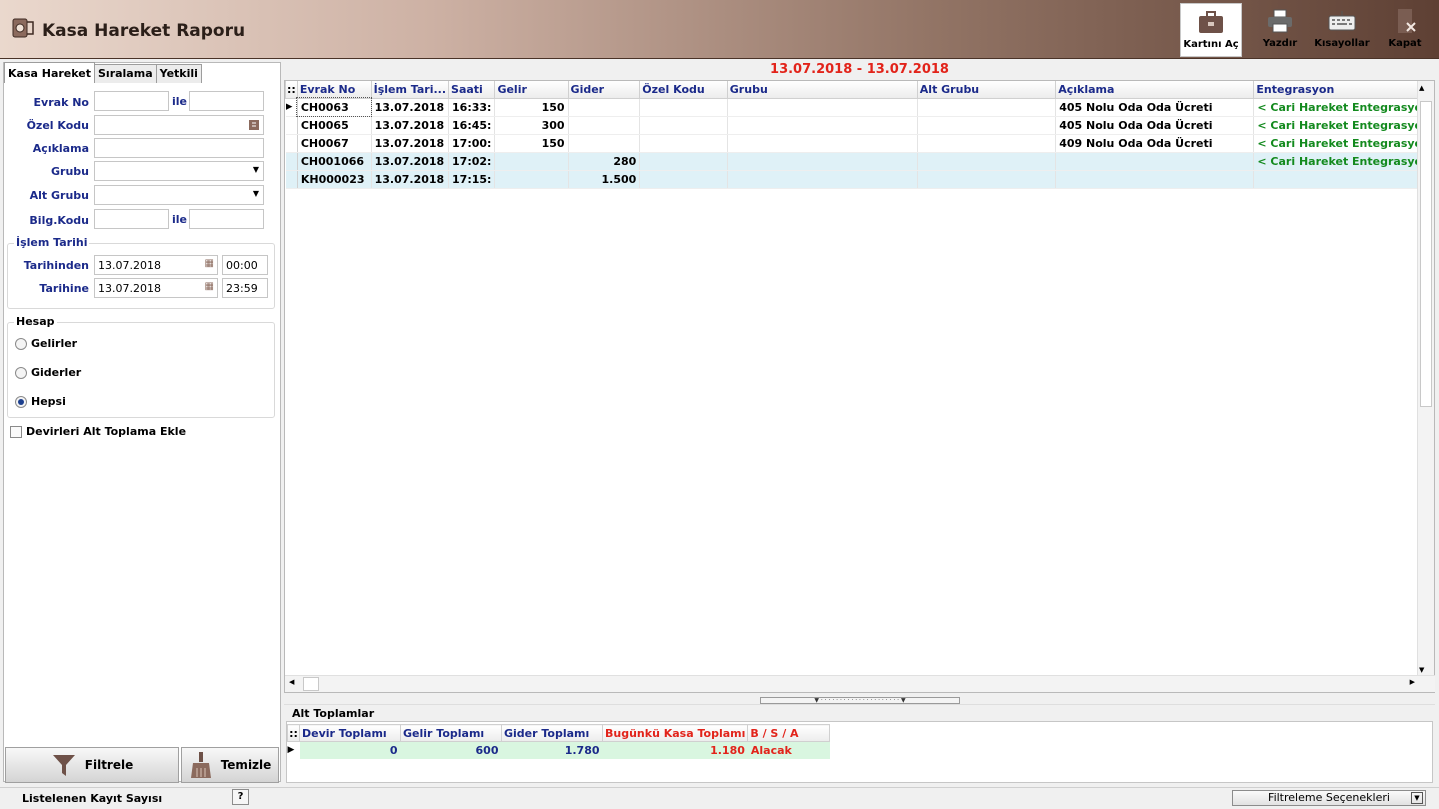 The width and height of the screenshot is (1439, 809). I want to click on gelir-toplami-value: 600, so click(451, 750).